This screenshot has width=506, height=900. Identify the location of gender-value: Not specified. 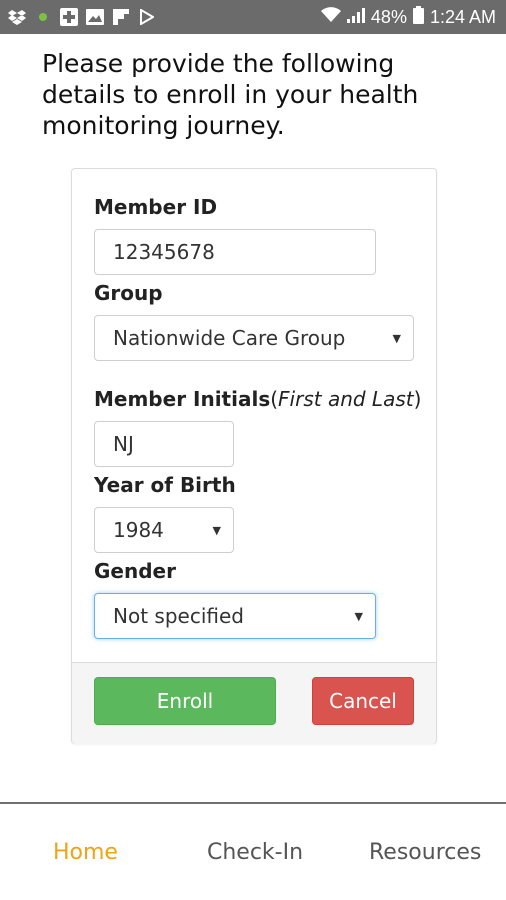
(178, 616).